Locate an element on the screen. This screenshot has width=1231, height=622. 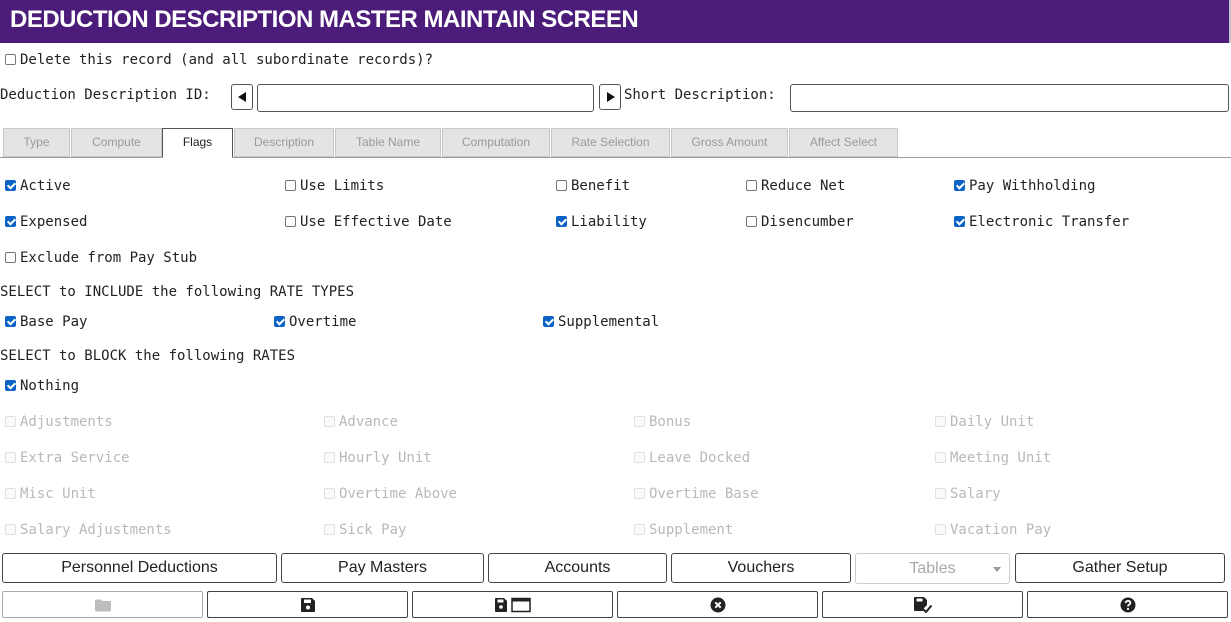
save-and-close-icon is located at coordinates (922, 604).